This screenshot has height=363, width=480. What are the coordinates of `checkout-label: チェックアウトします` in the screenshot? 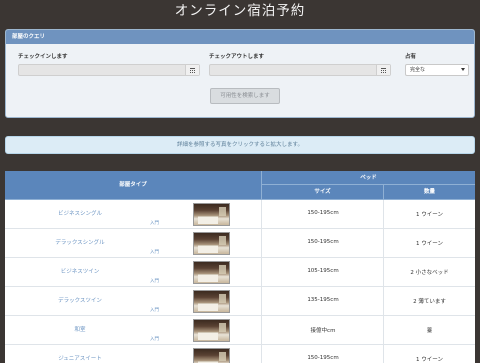 It's located at (237, 57).